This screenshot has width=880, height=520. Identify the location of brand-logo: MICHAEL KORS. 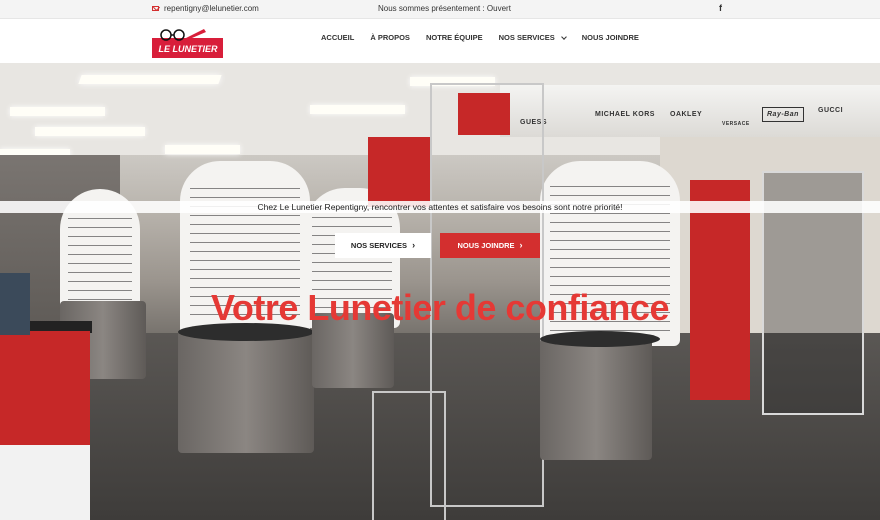
(625, 114).